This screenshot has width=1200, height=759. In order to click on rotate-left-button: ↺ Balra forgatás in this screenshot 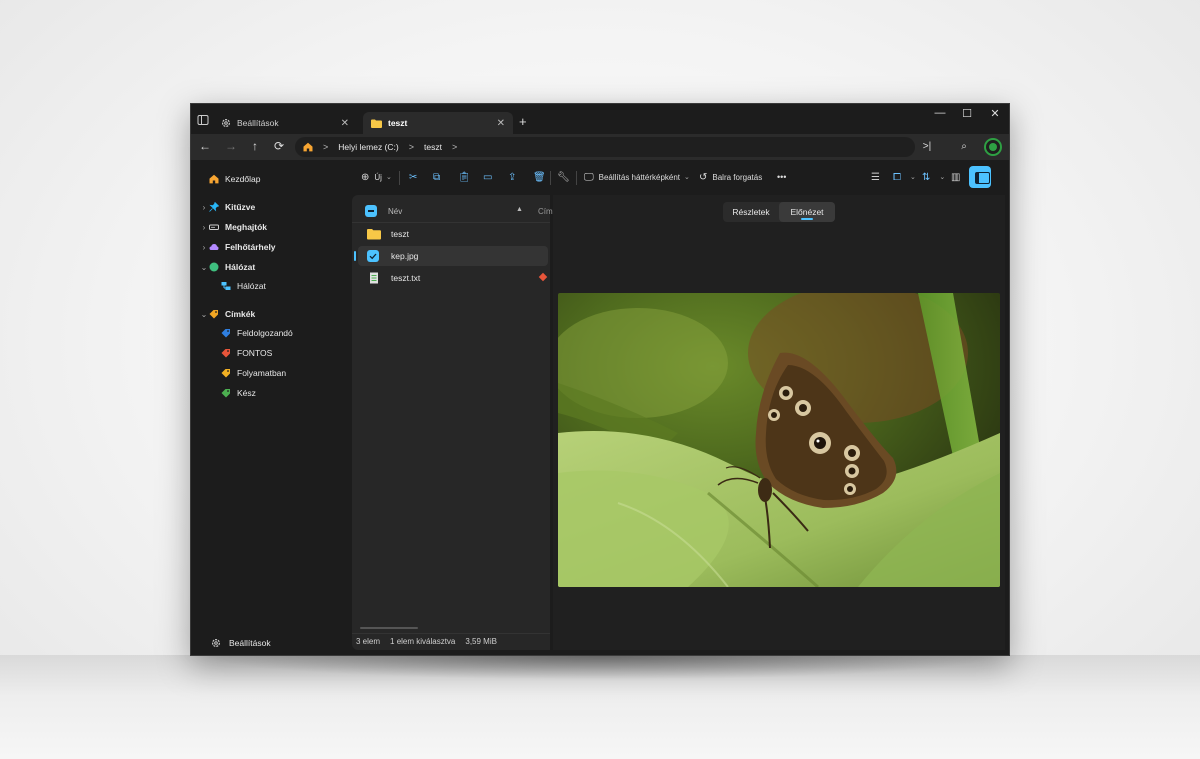, I will do `click(730, 177)`.